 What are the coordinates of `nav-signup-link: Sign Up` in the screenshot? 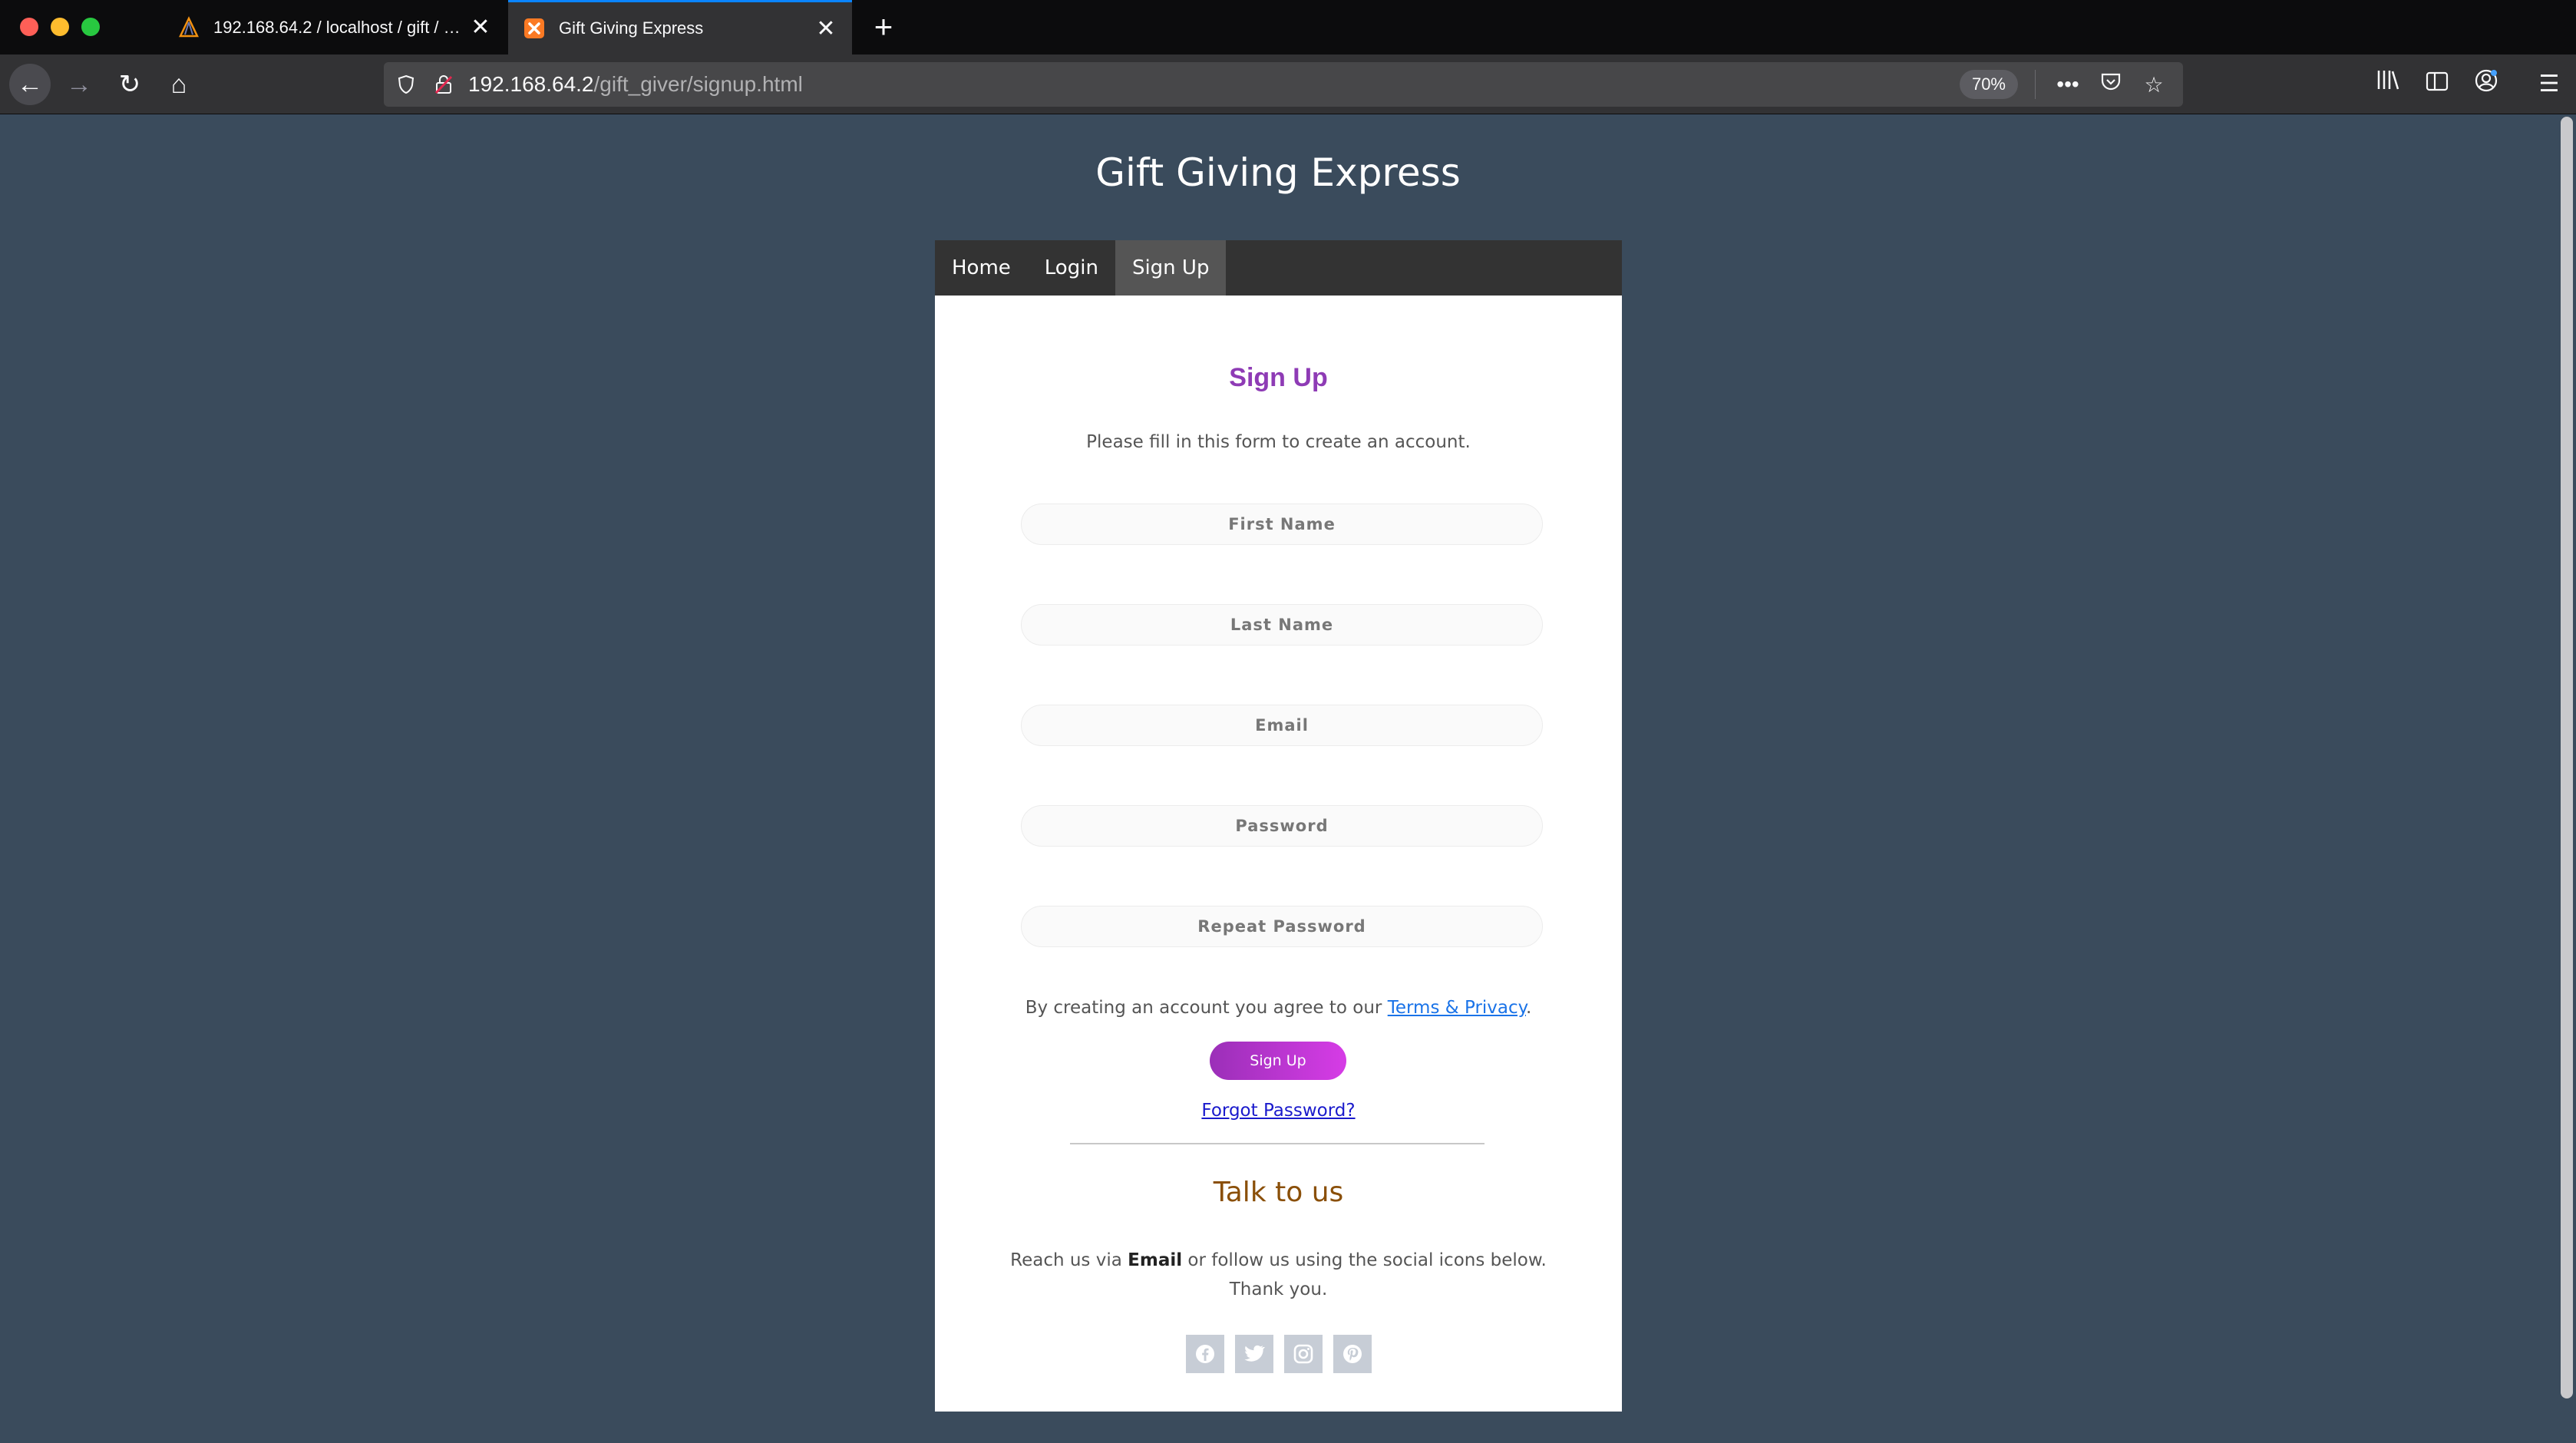 It's located at (1171, 268).